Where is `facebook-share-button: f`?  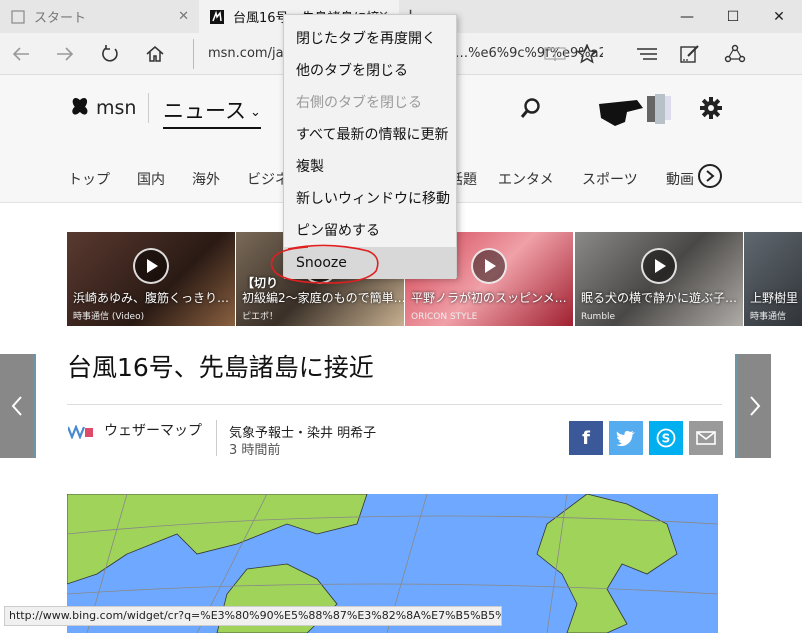
facebook-share-button: f is located at coordinates (586, 438).